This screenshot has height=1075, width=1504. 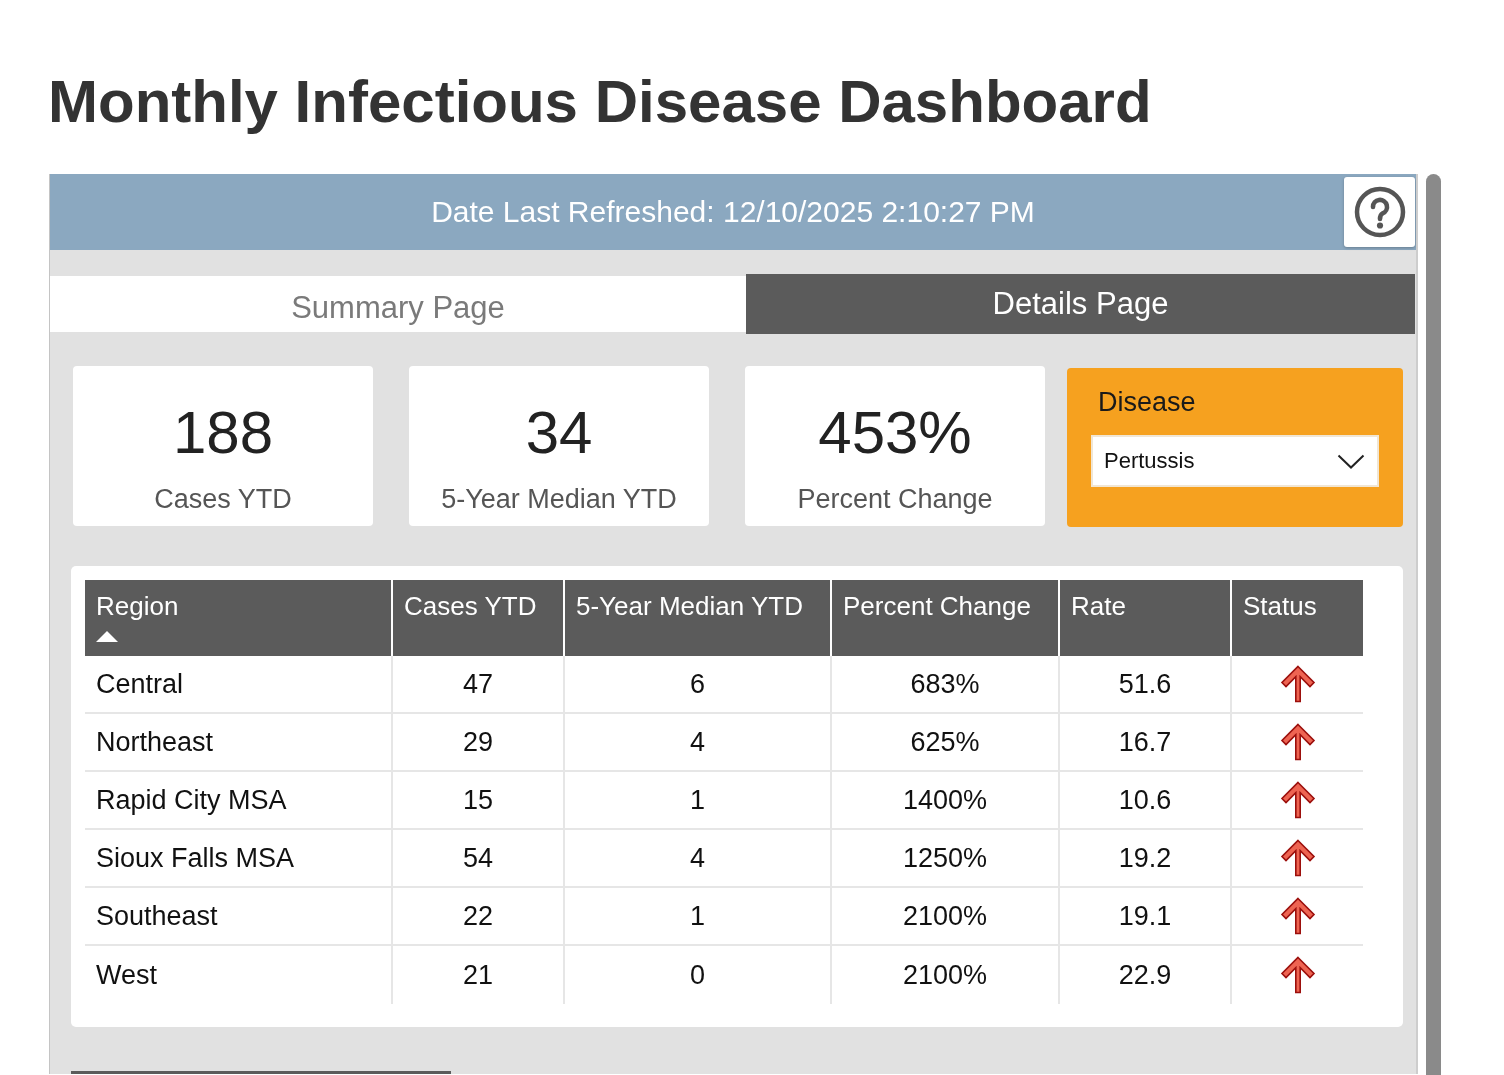 What do you see at coordinates (479, 618) in the screenshot?
I see `column-header: Cases YTD` at bounding box center [479, 618].